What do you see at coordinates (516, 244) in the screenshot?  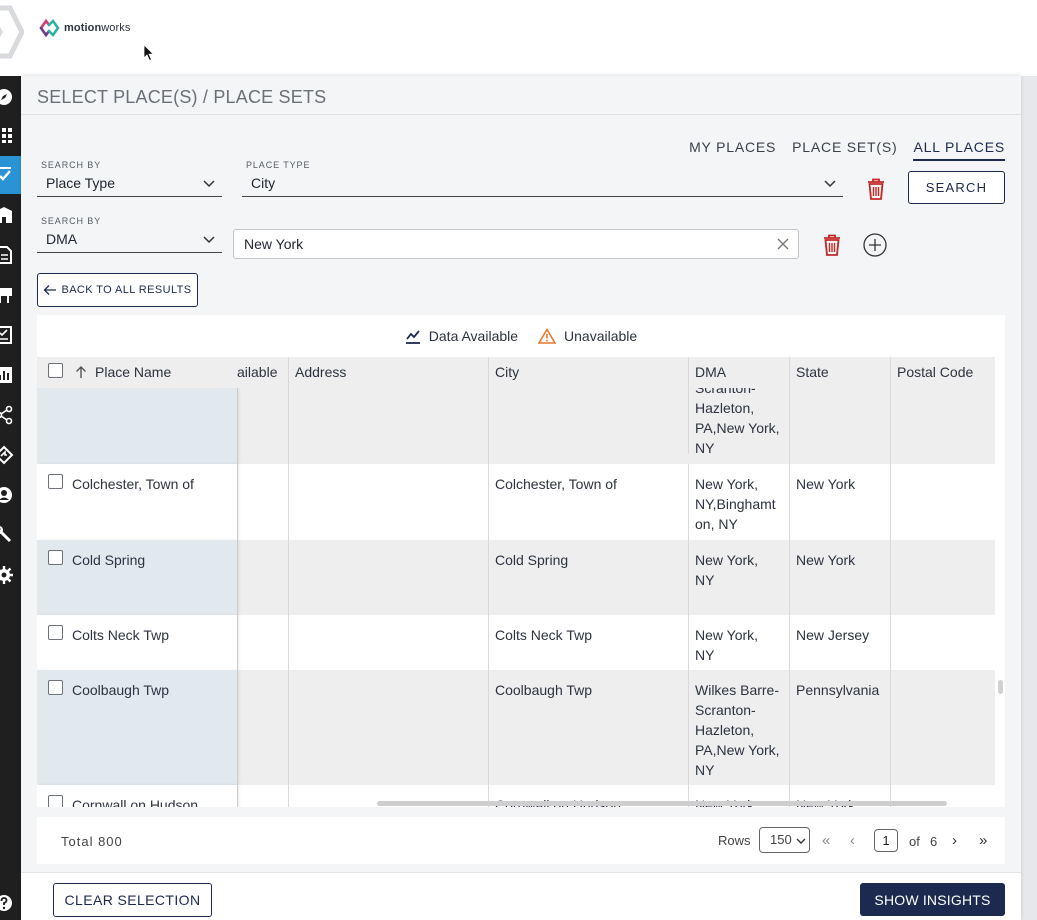 I see `dma-search-input: New York` at bounding box center [516, 244].